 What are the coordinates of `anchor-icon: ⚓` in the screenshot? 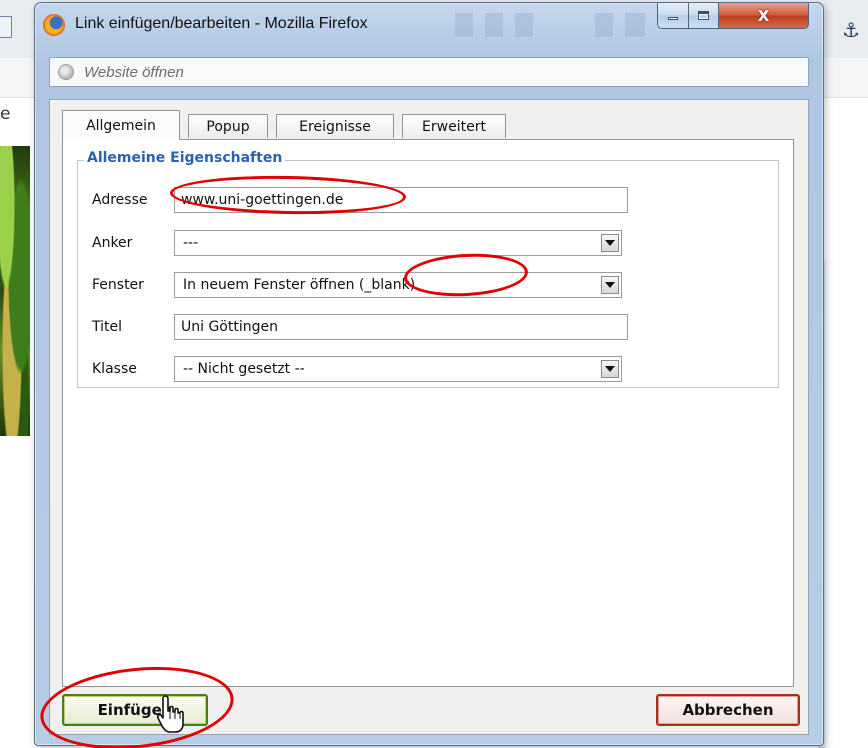 It's located at (851, 30).